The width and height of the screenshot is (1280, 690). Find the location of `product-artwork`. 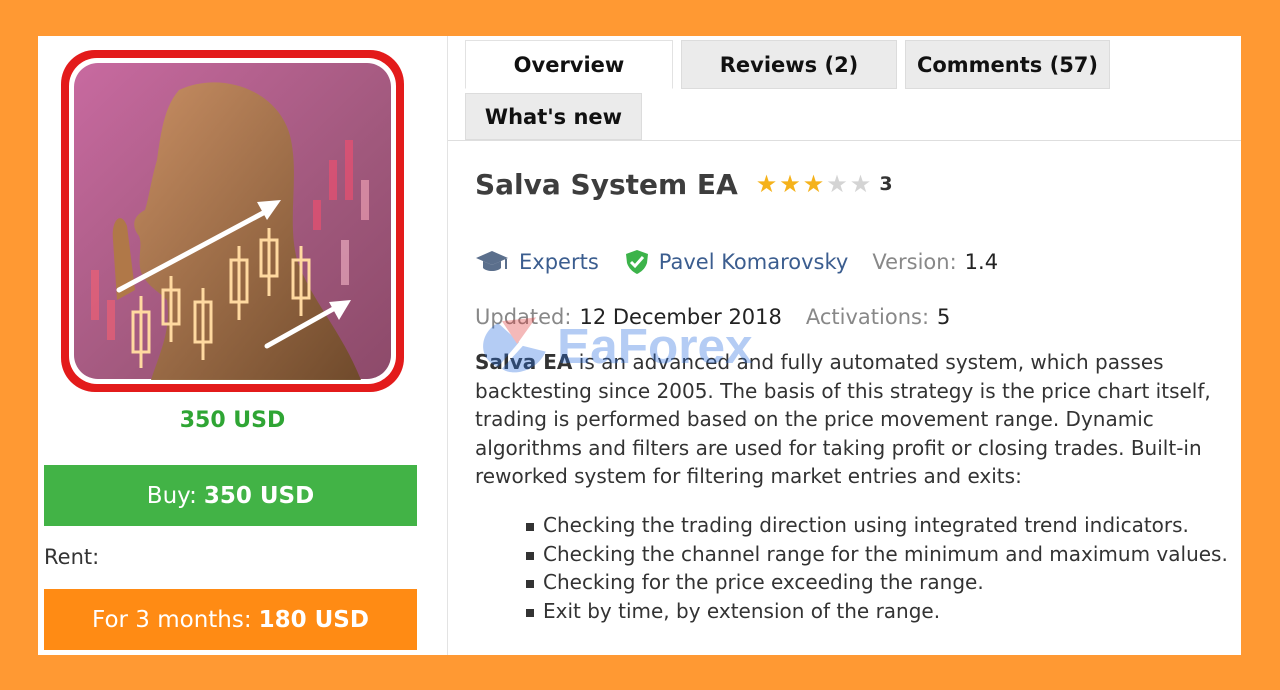

product-artwork is located at coordinates (232, 221).